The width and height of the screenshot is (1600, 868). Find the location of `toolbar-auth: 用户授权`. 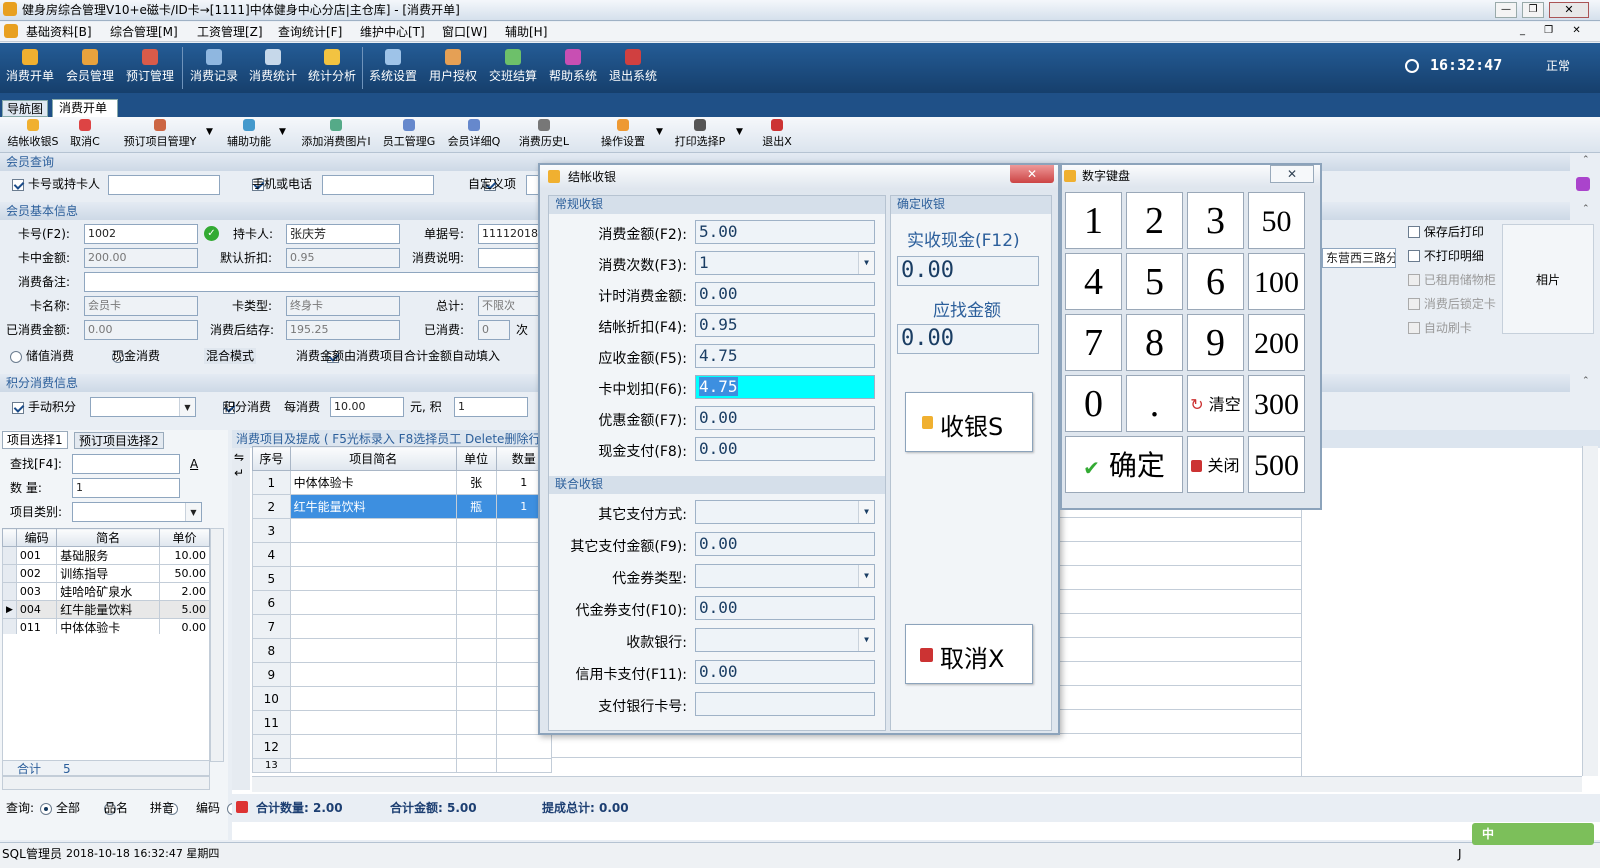

toolbar-auth: 用户授权 is located at coordinates (453, 66).